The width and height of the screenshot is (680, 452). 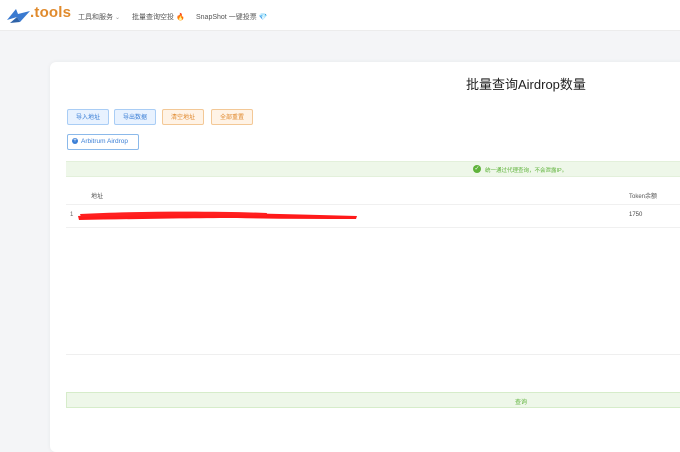 I want to click on check-circle-icon: ✓, so click(x=477, y=169).